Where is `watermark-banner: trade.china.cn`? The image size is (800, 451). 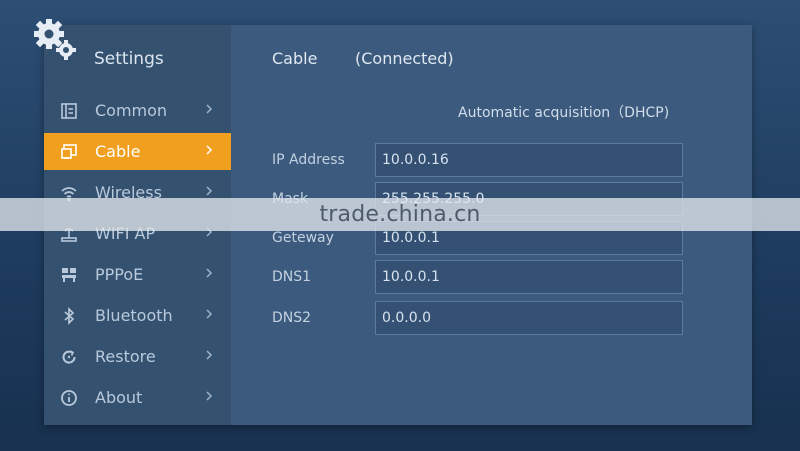 watermark-banner: trade.china.cn is located at coordinates (400, 214).